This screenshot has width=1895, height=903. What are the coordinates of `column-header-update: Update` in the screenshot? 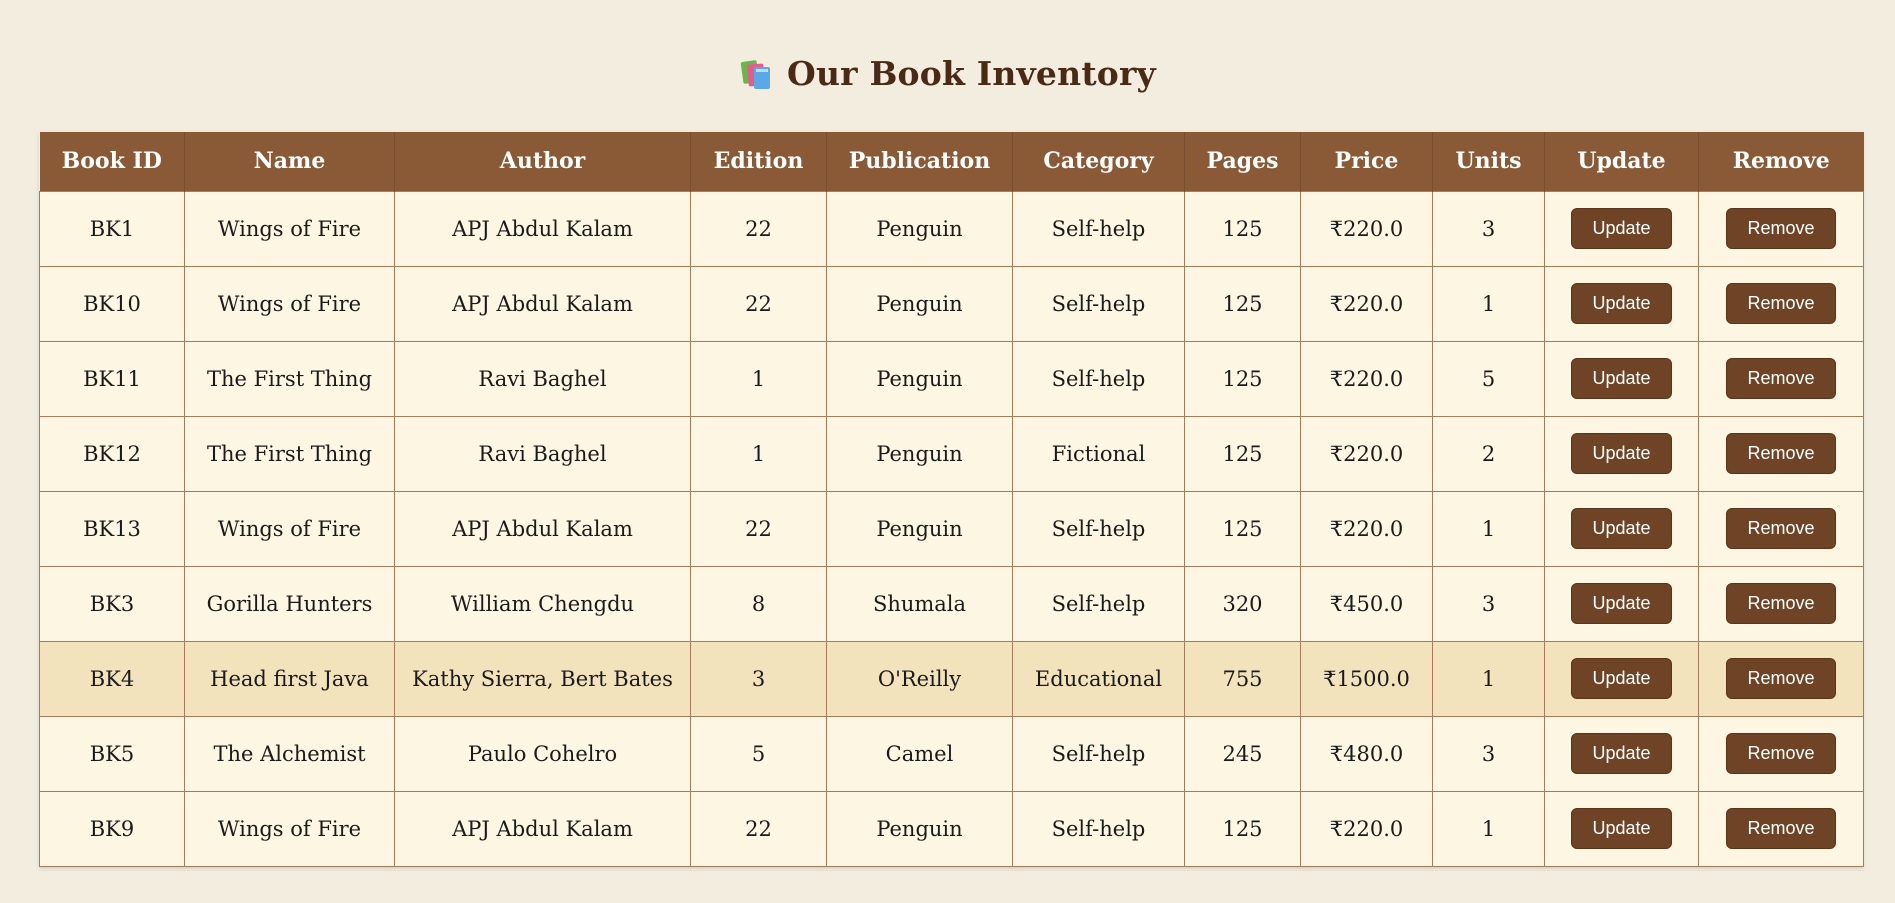 It's located at (1621, 161).